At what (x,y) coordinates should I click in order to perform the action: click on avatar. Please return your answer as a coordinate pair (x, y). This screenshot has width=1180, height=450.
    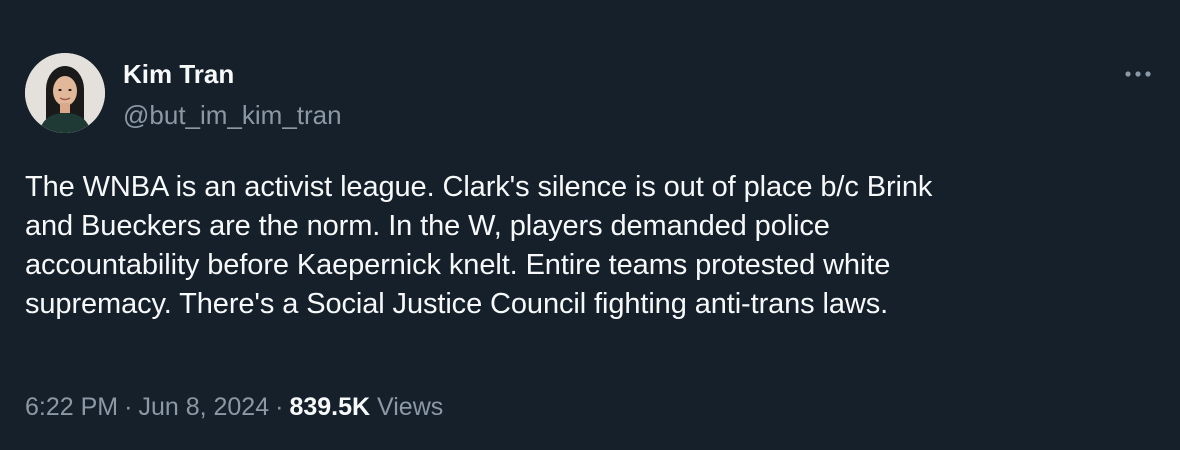
    Looking at the image, I should click on (65, 93).